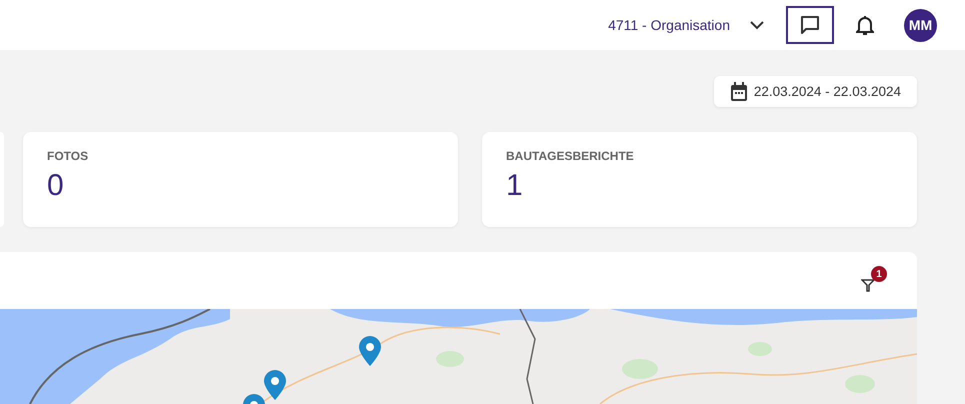  Describe the element at coordinates (868, 285) in the screenshot. I see `filter-icon` at that location.